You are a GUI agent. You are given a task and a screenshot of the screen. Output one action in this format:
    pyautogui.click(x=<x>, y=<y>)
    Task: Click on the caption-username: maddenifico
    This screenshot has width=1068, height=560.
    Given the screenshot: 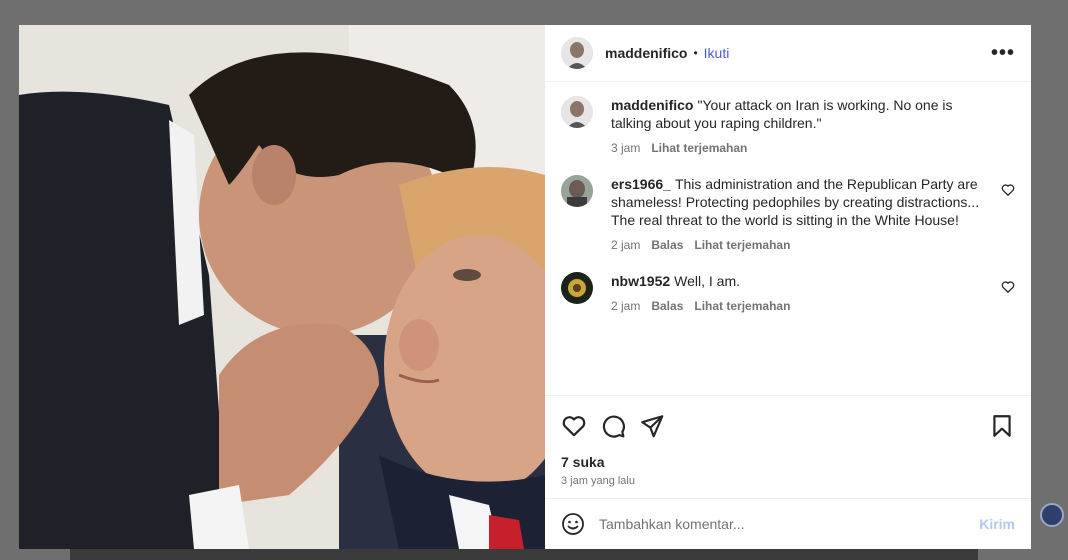 What is the action you would take?
    pyautogui.click(x=652, y=105)
    